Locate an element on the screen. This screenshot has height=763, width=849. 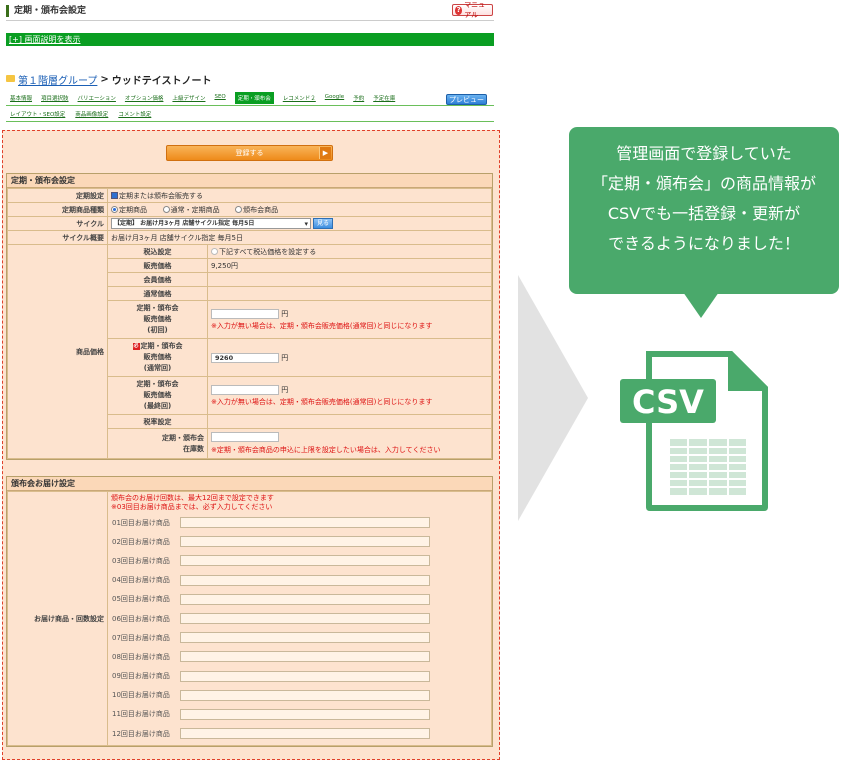
callout-line: 「定期・頒布会」の商品情報が is located at coordinates (703, 183).